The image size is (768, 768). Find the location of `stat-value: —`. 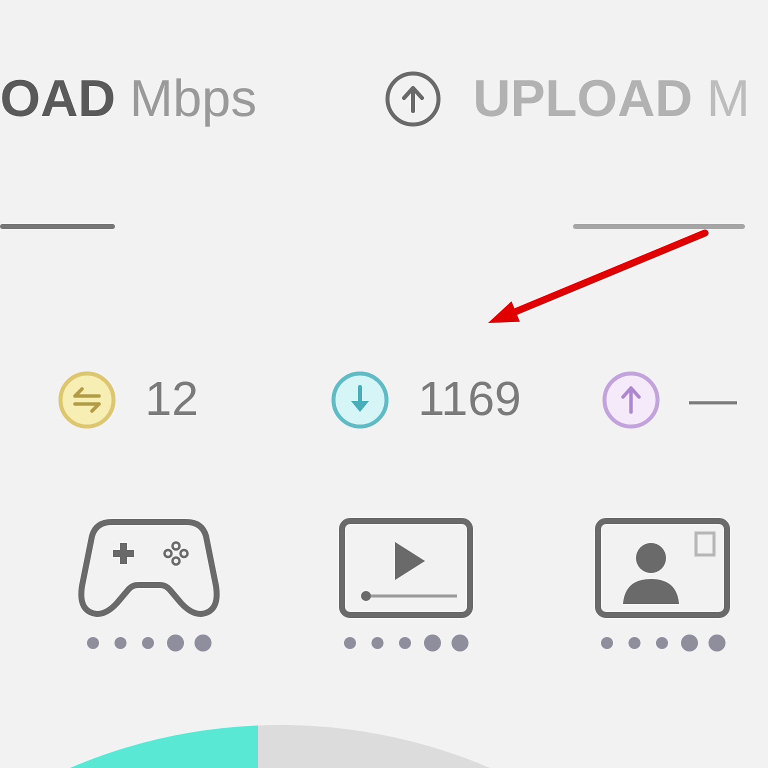

stat-value: — is located at coordinates (713, 400).